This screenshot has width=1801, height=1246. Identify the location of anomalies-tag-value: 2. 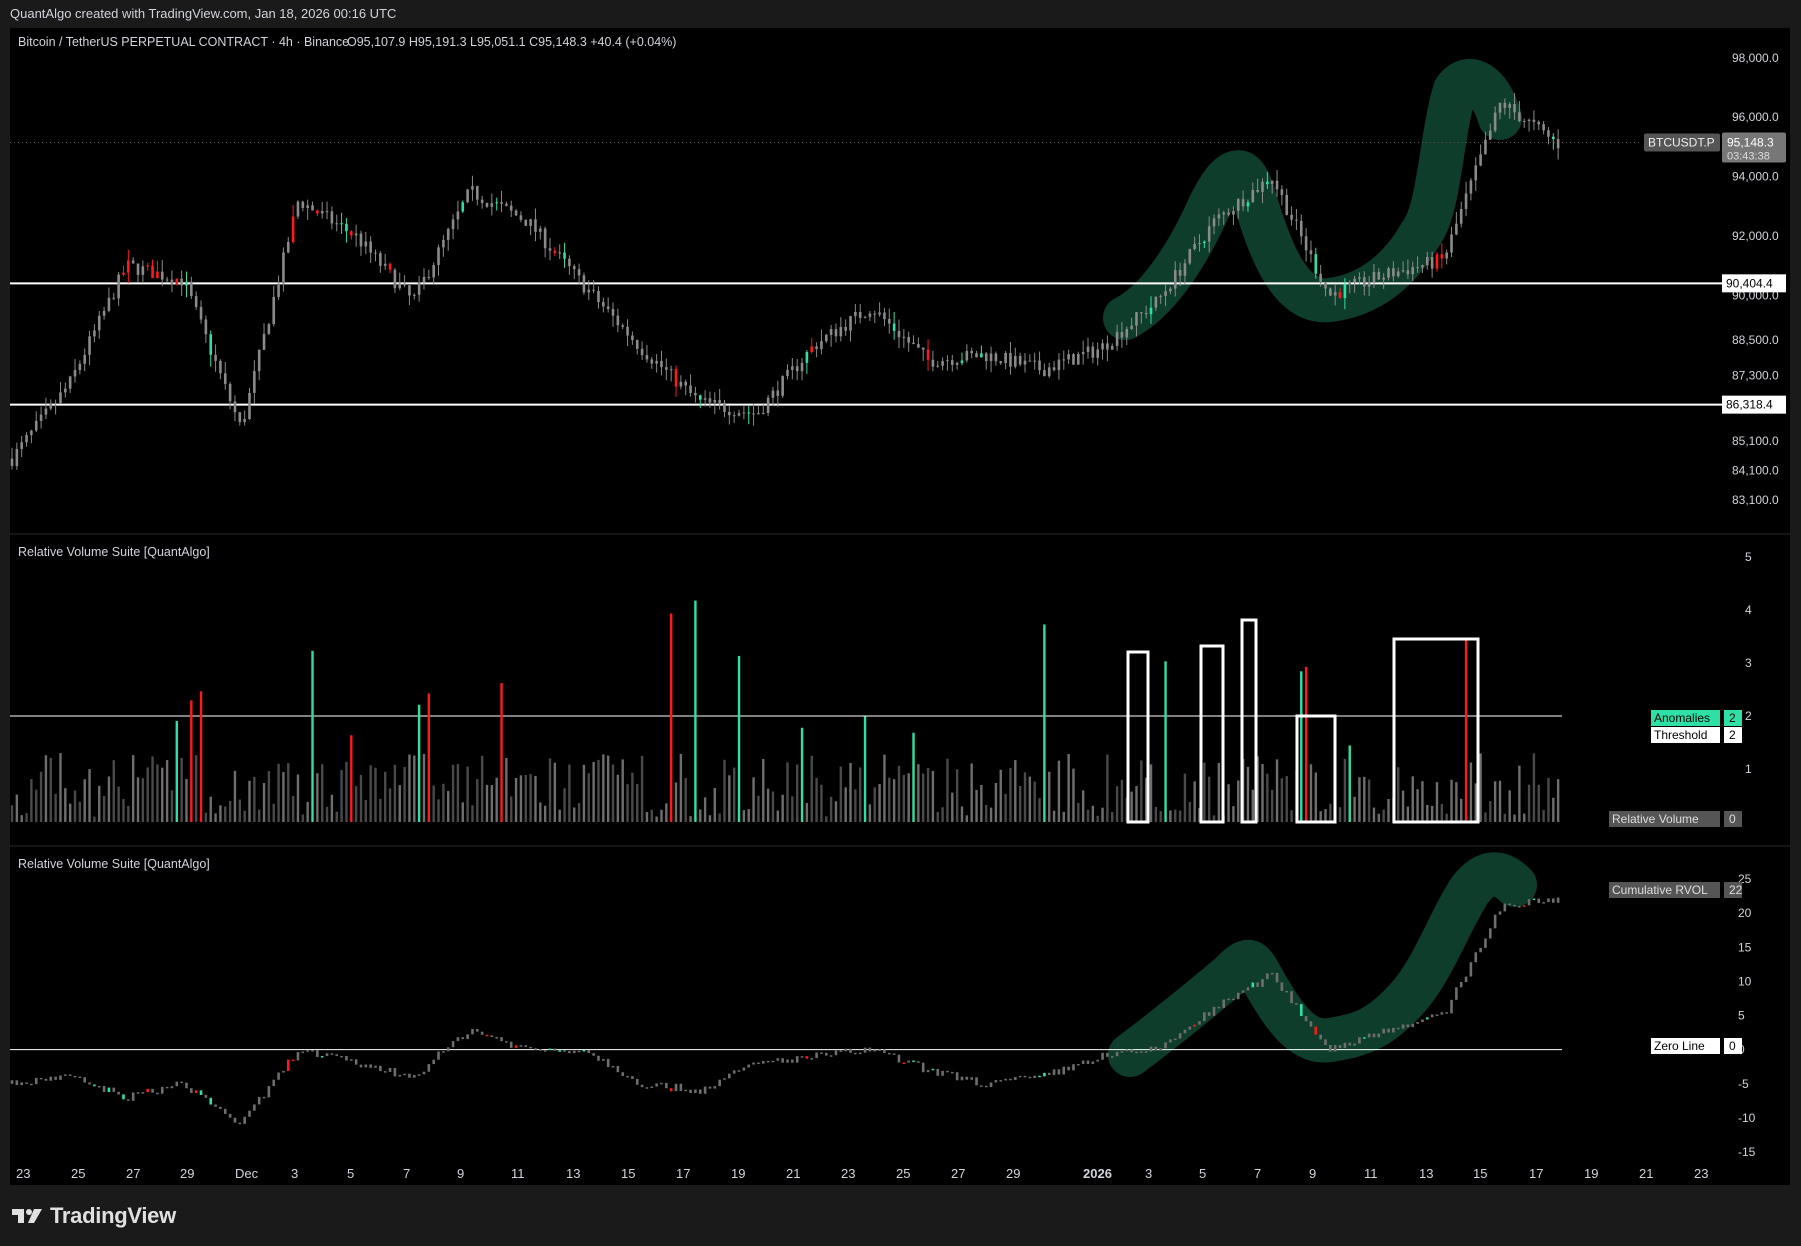
(1732, 718).